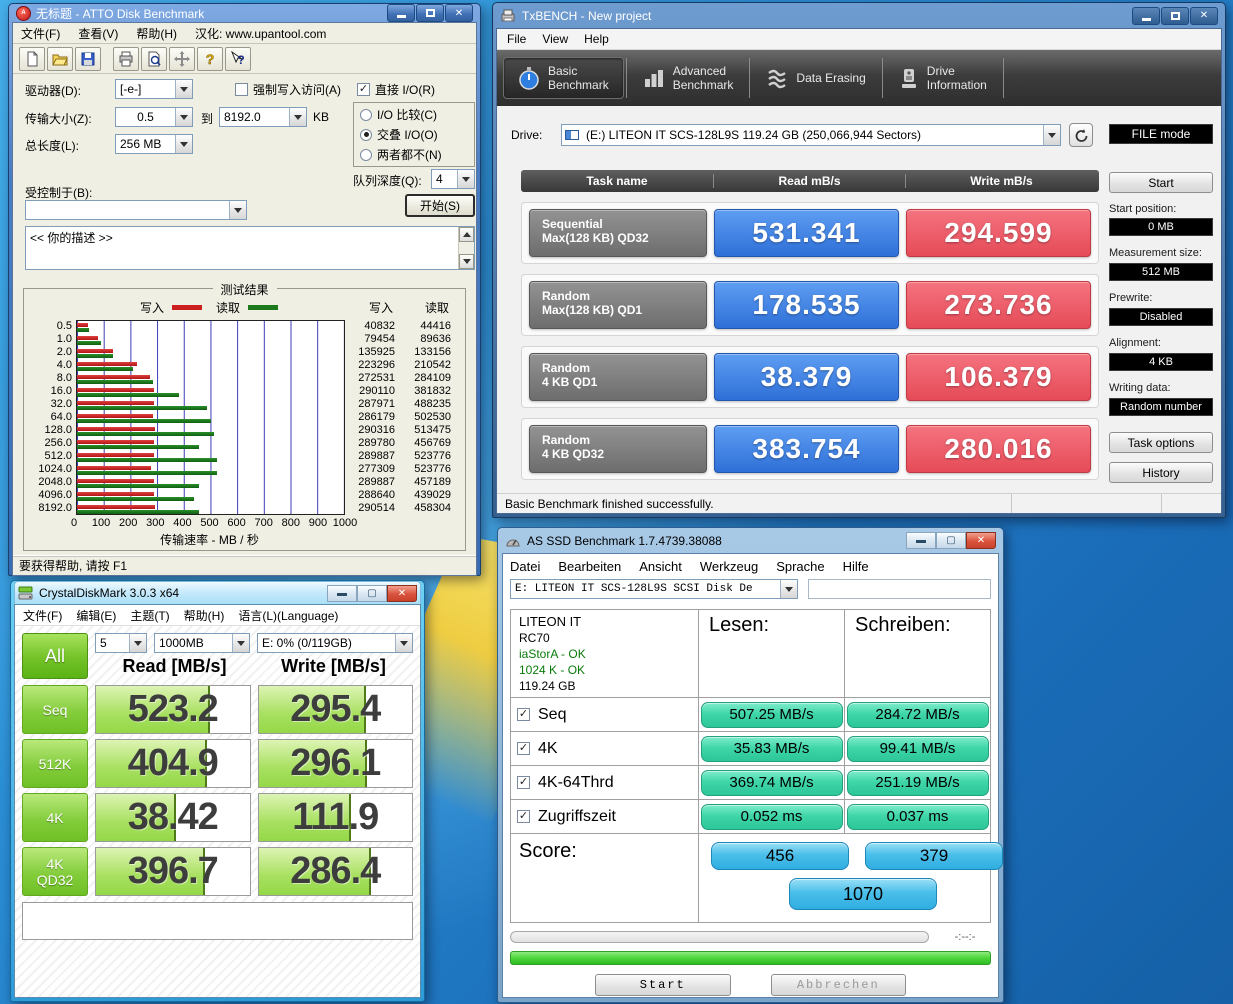  What do you see at coordinates (1081, 135) in the screenshot?
I see `refresh-button` at bounding box center [1081, 135].